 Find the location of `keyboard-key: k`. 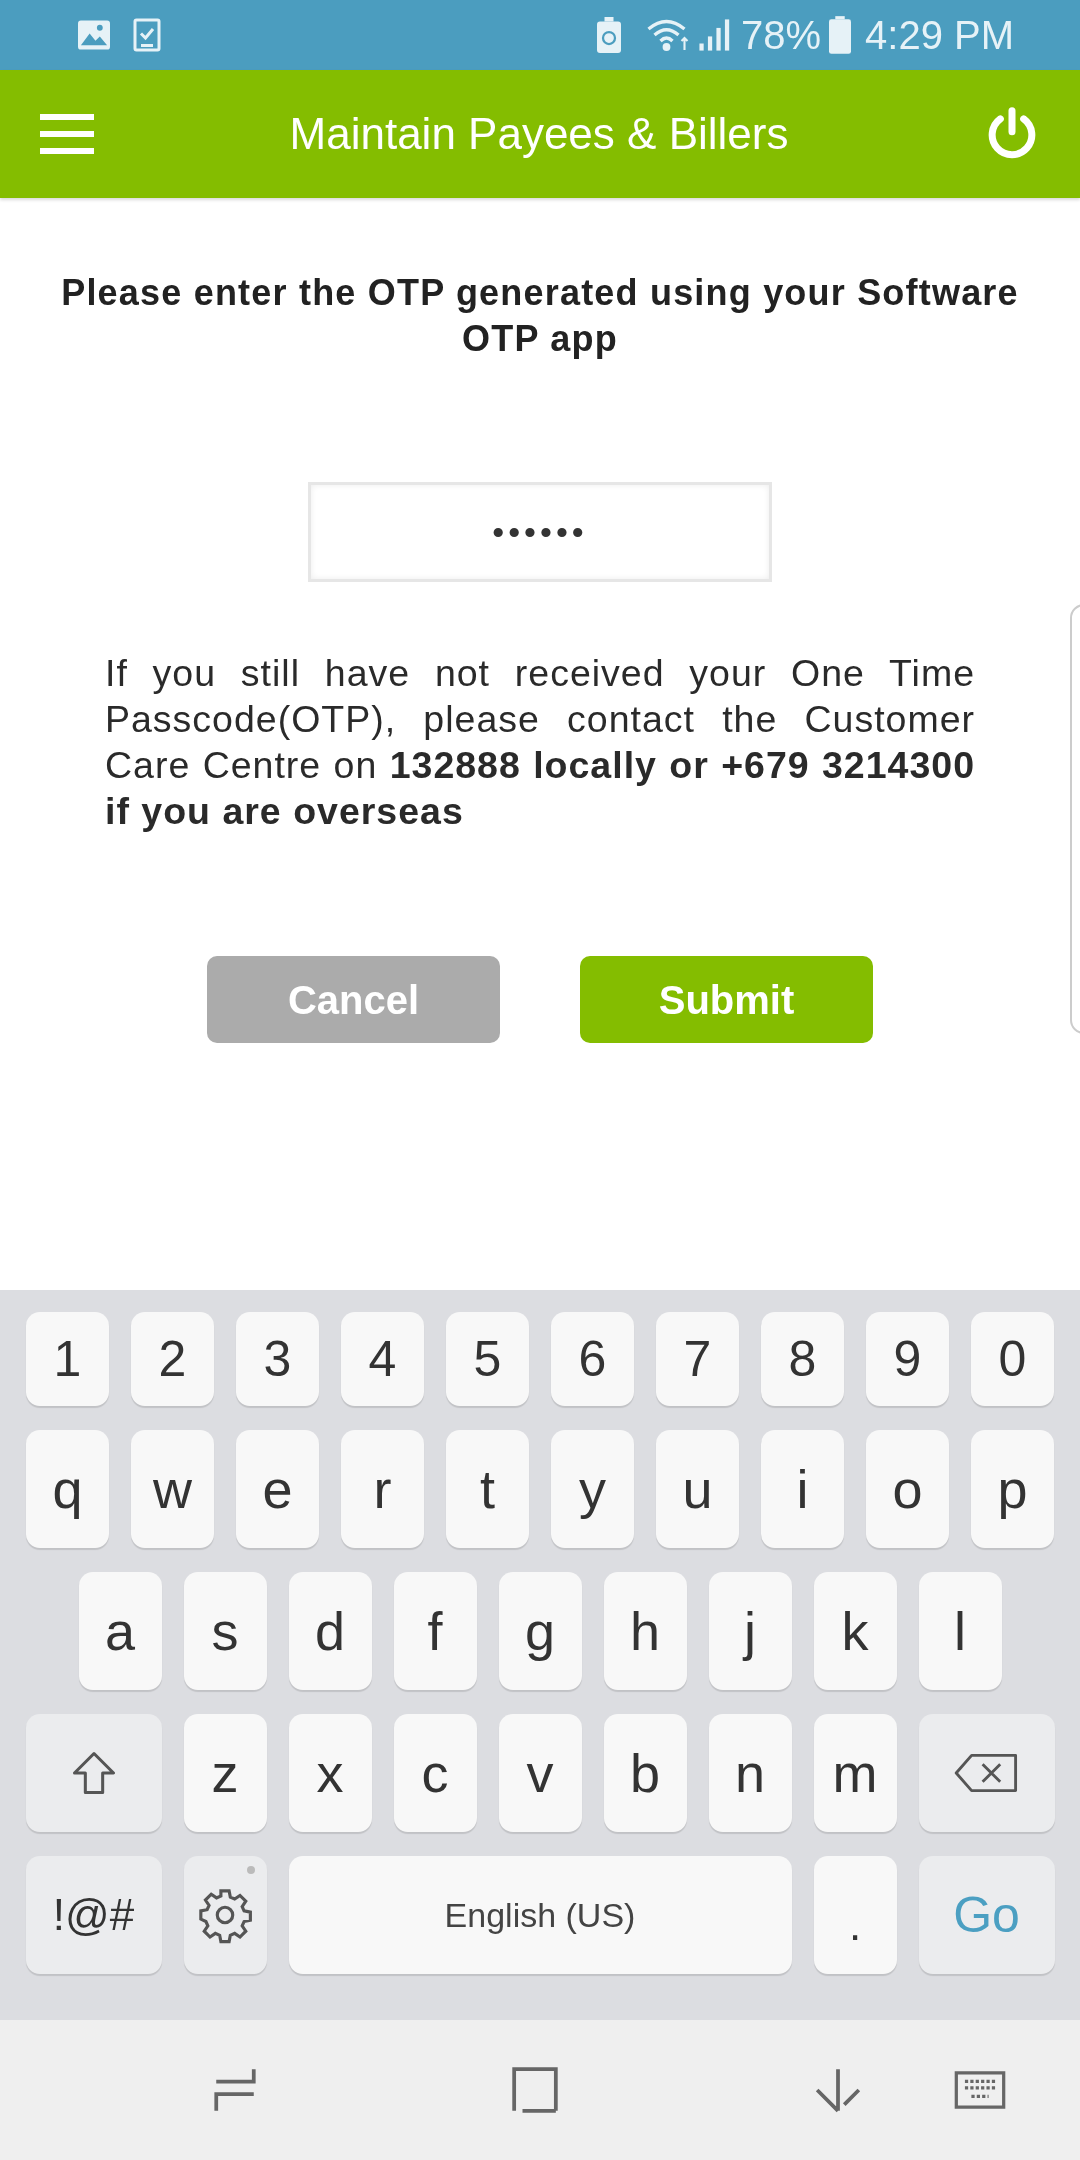

keyboard-key: k is located at coordinates (855, 1631).